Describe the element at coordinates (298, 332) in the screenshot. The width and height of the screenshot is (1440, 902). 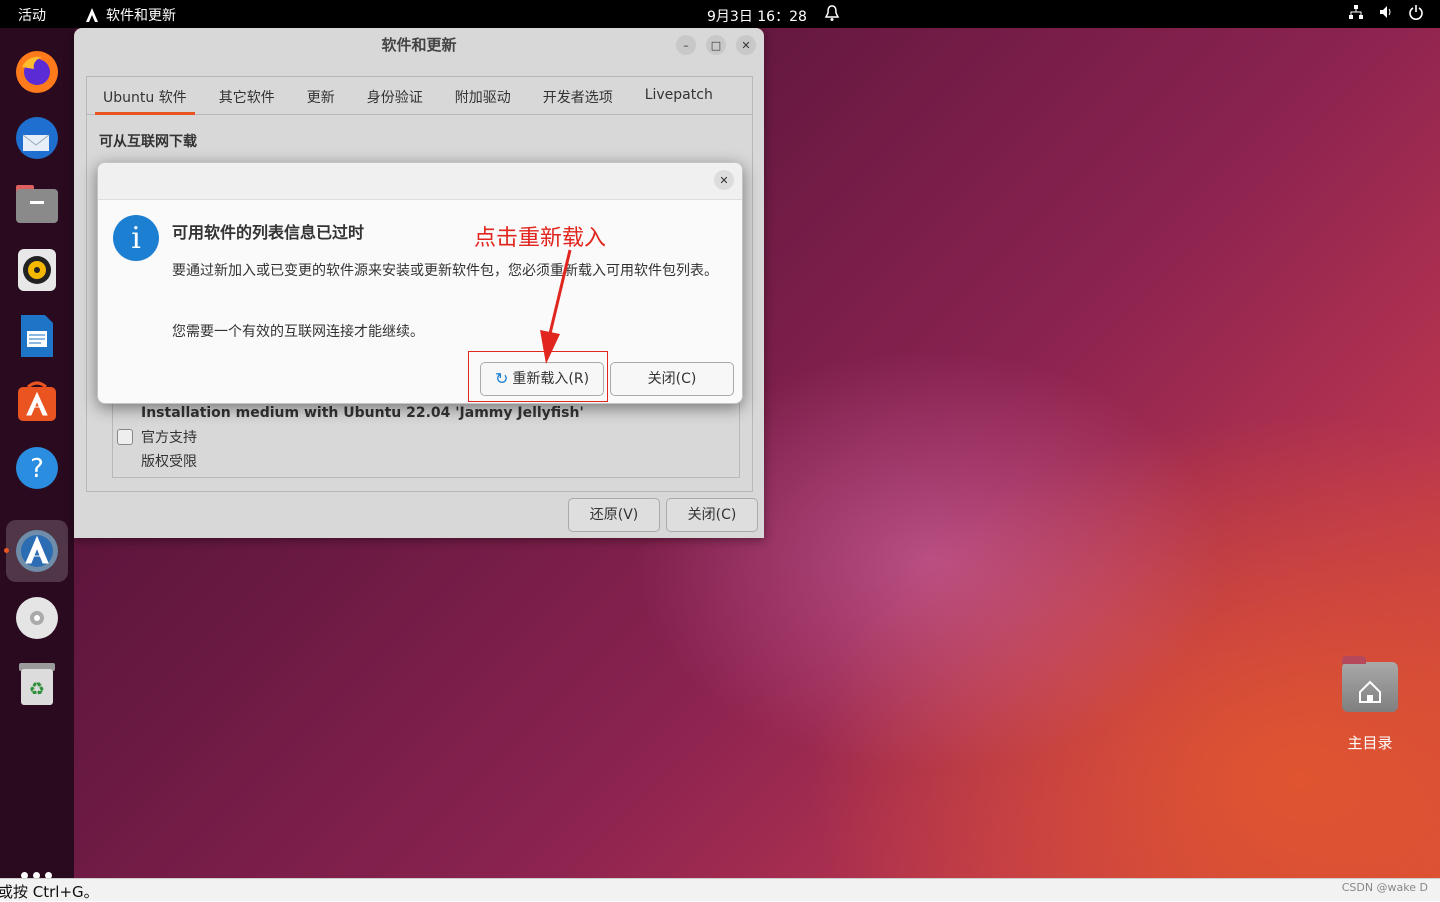
I see `dialog-body-secondary: 您需要一个有效的互联网连接才能继续。` at that location.